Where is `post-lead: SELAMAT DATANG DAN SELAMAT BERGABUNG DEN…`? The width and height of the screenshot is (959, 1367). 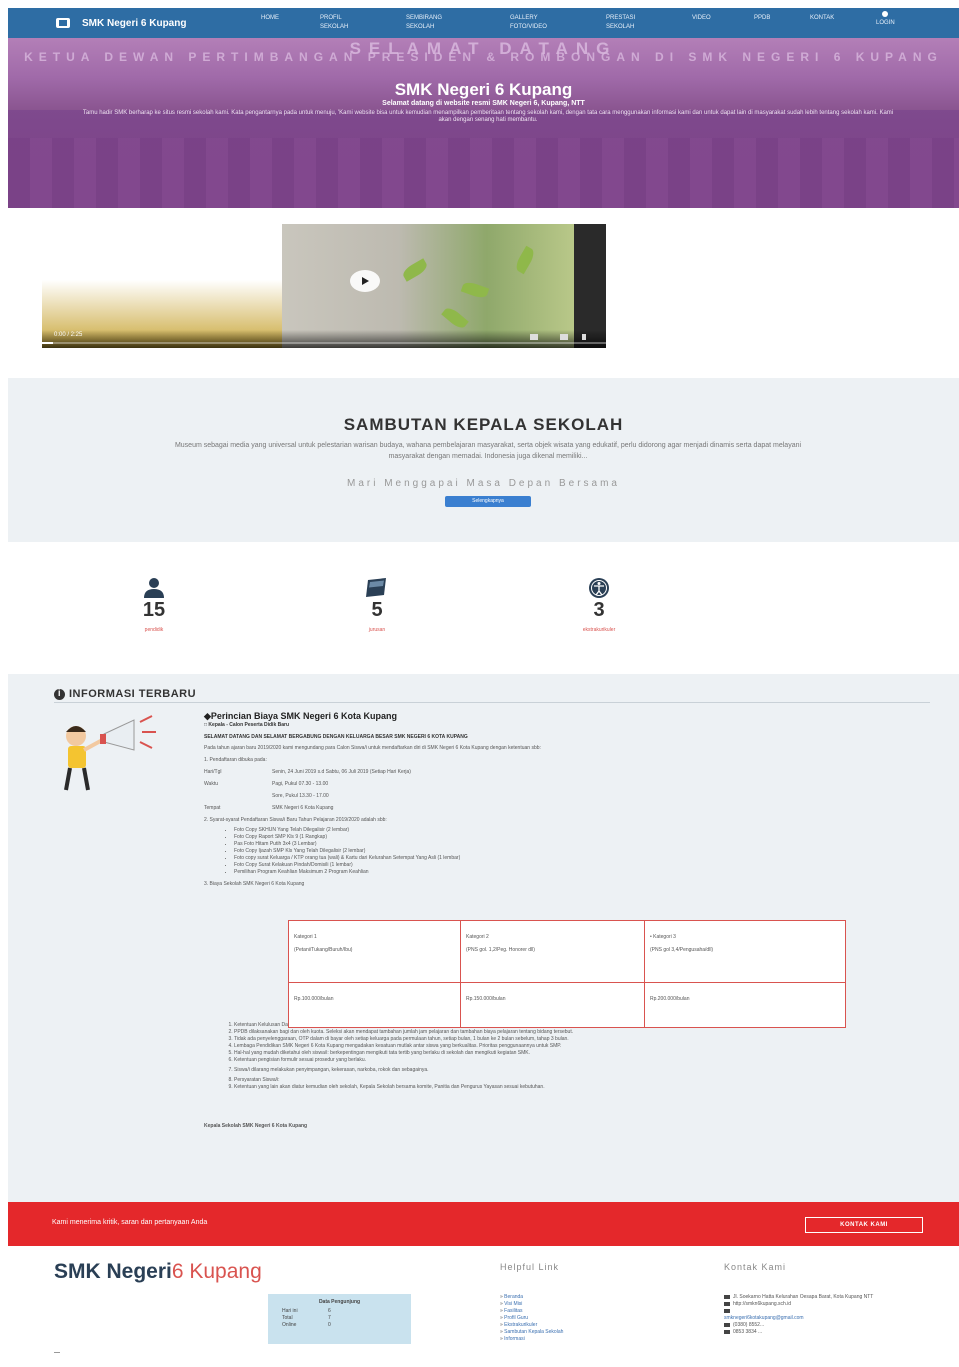 post-lead: SELAMAT DATANG DAN SELAMAT BERGABUNG DEN… is located at coordinates (336, 737).